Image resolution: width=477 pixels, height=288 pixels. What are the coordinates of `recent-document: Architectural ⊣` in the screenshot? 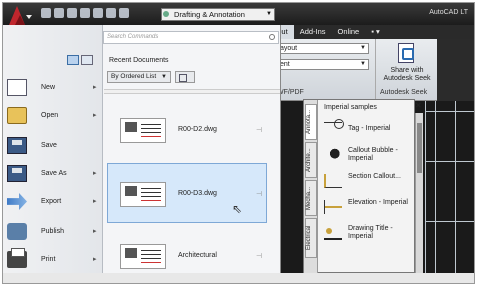 It's located at (187, 251).